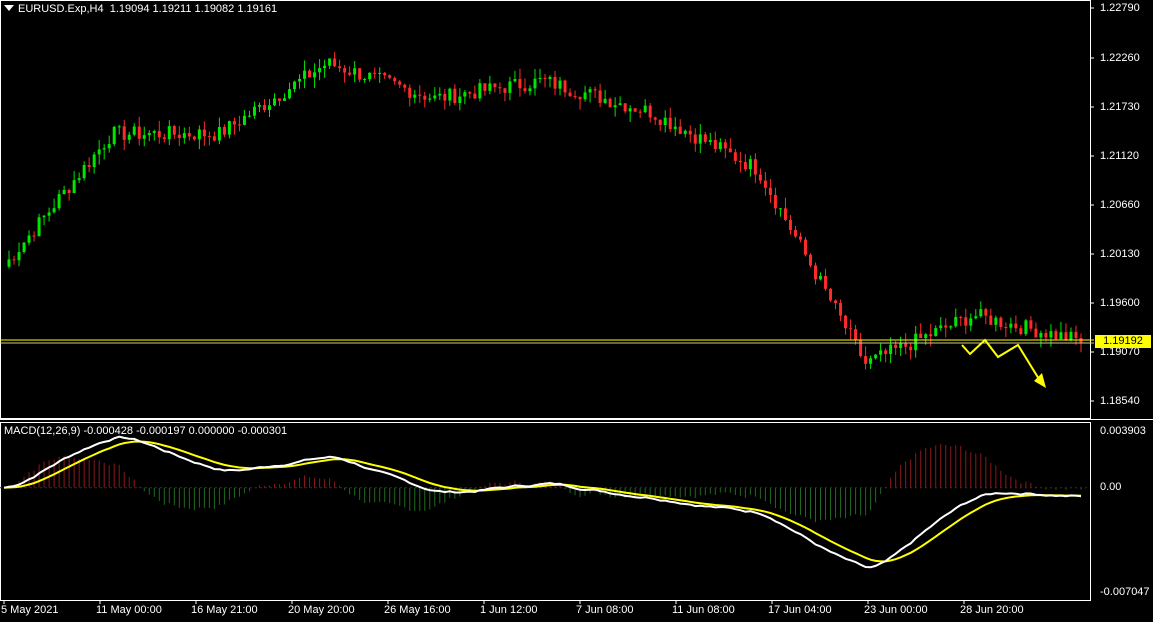 This screenshot has width=1153, height=622. I want to click on price-tick: 1.22790, so click(1120, 8).